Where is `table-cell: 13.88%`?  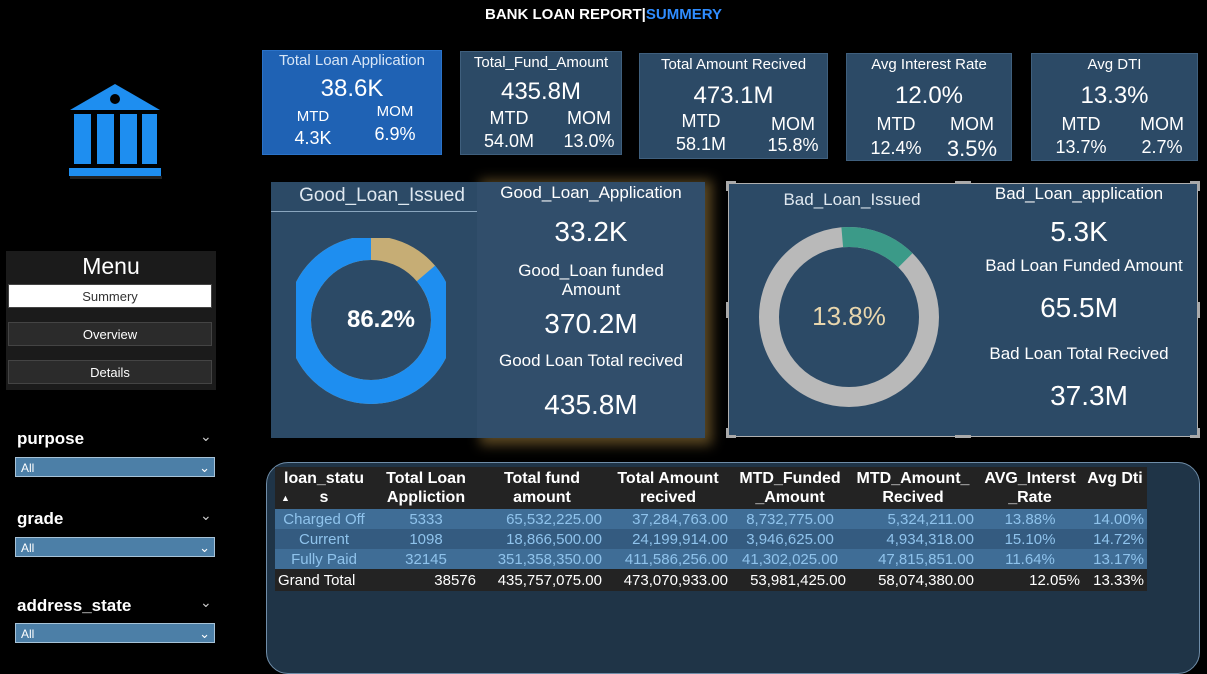
table-cell: 13.88% is located at coordinates (1030, 519).